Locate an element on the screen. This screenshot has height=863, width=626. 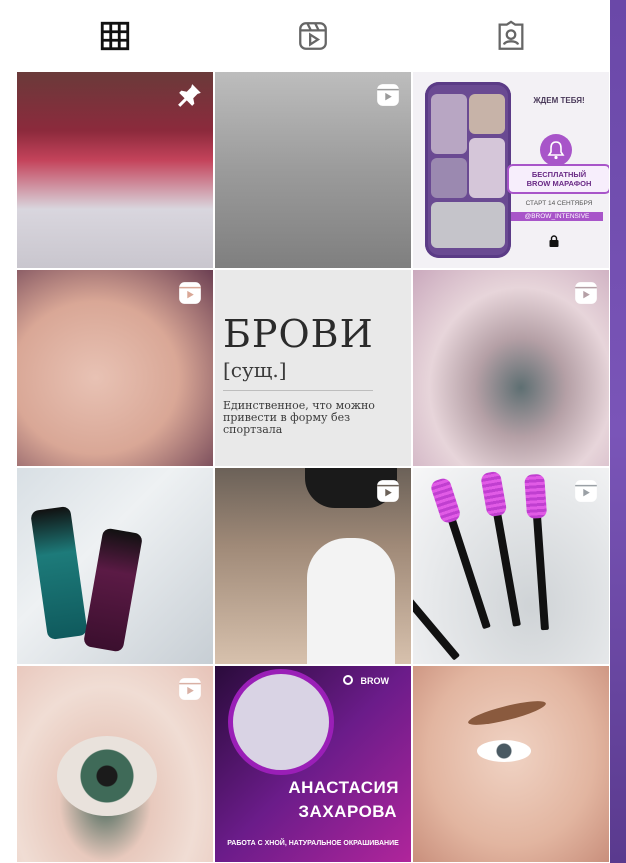
brand-dot-icon is located at coordinates (348, 680).